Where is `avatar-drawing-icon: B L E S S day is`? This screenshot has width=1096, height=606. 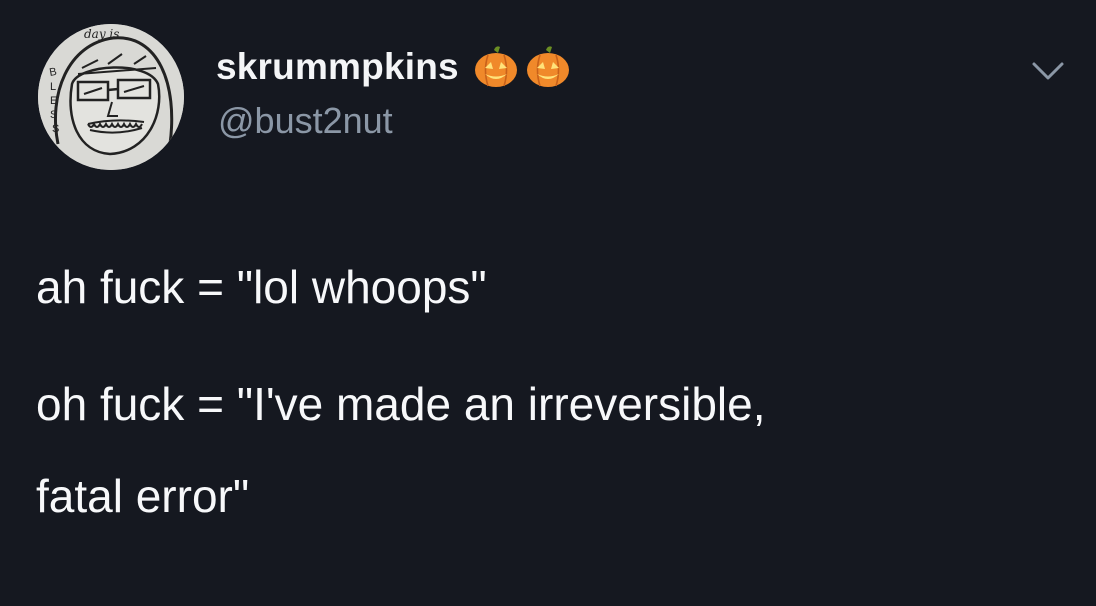
avatar-drawing-icon: B L E S S day is is located at coordinates (111, 97).